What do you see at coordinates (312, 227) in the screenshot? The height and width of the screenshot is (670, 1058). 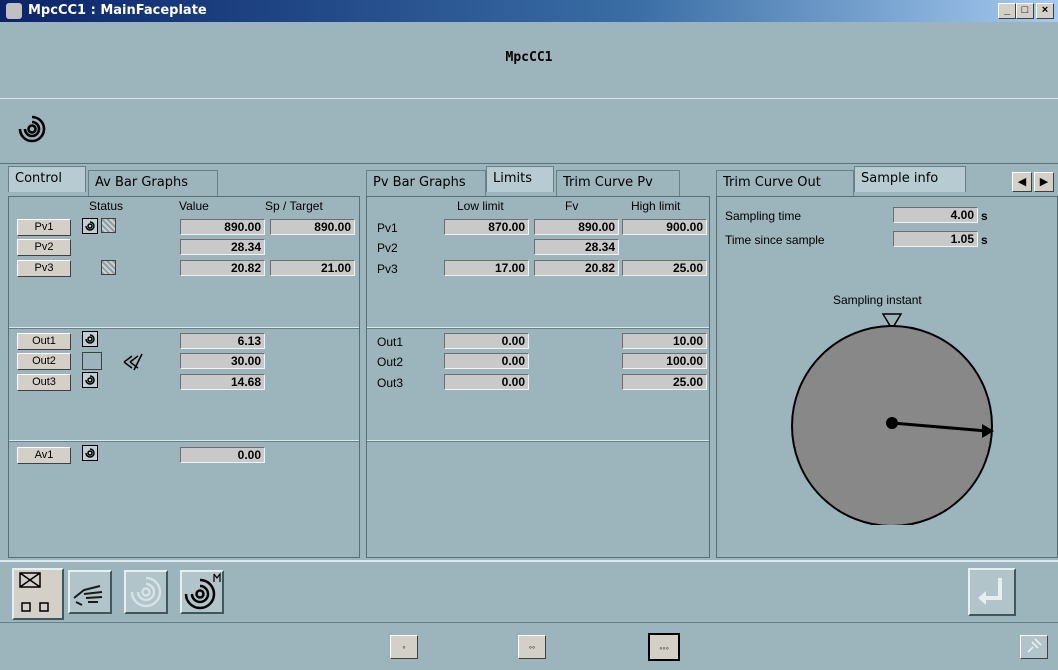 I see `pv1-sp: 890.00` at bounding box center [312, 227].